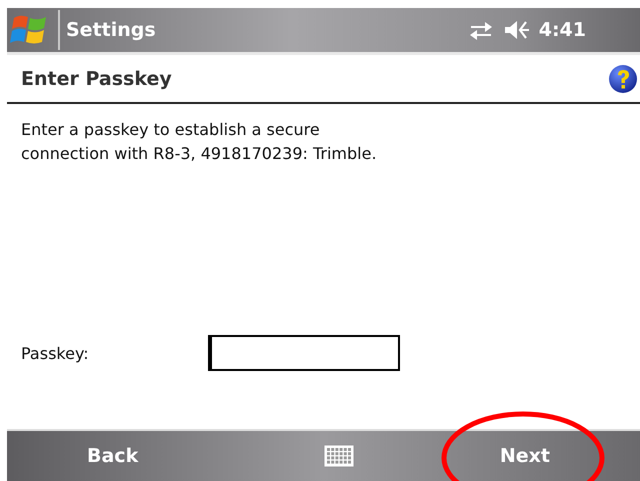 The image size is (640, 481). I want to click on keyboard-icon, so click(339, 456).